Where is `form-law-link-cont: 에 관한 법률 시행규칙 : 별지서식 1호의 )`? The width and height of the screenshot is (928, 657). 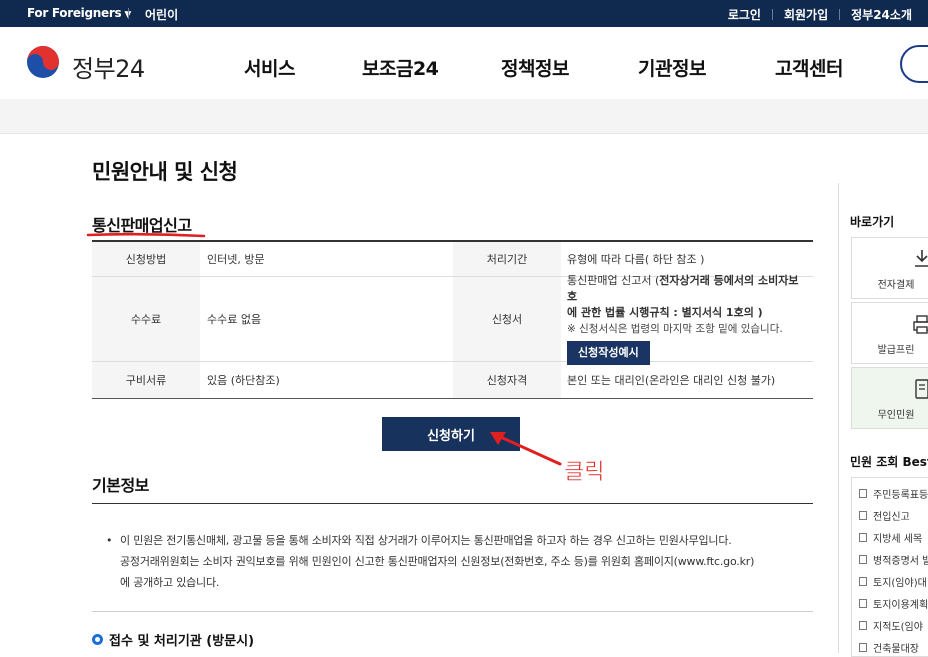 form-law-link-cont: 에 관한 법률 시행규칙 : 별지서식 1호의 ) is located at coordinates (687, 313).